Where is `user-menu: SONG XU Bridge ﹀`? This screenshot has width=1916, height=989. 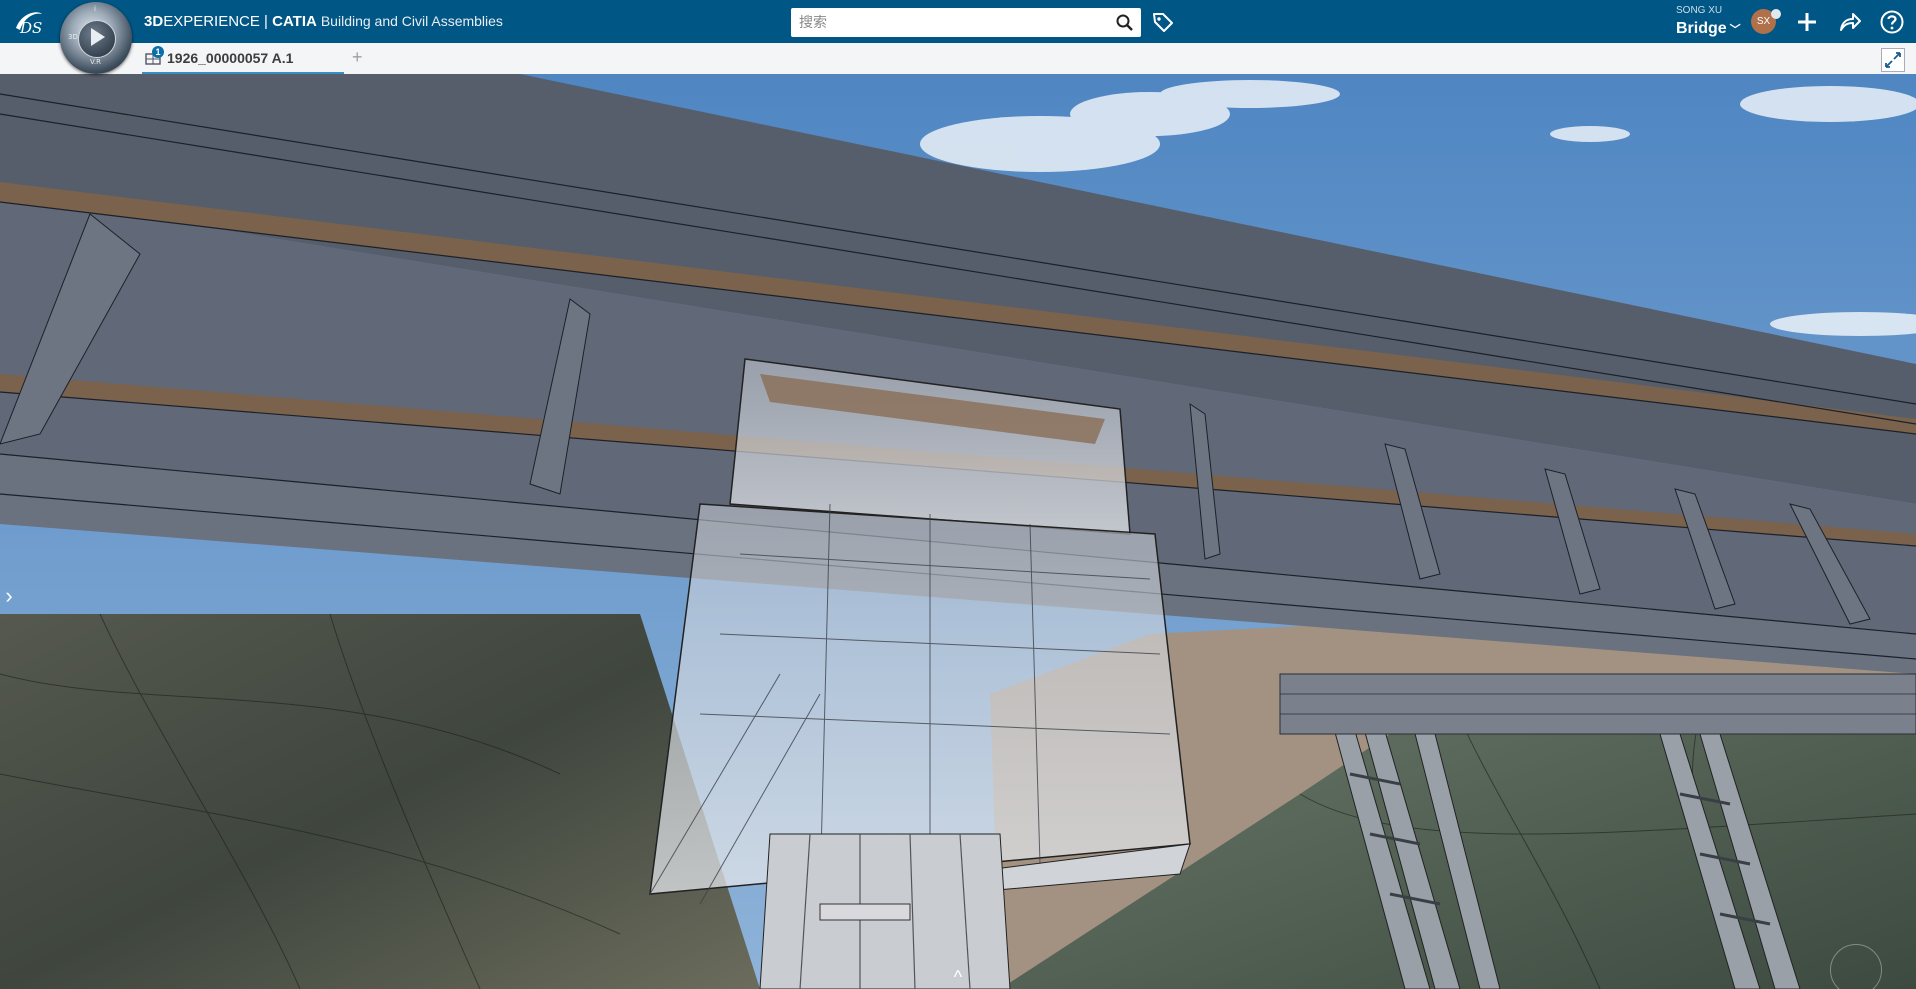 user-menu: SONG XU Bridge ﹀ is located at coordinates (1708, 22).